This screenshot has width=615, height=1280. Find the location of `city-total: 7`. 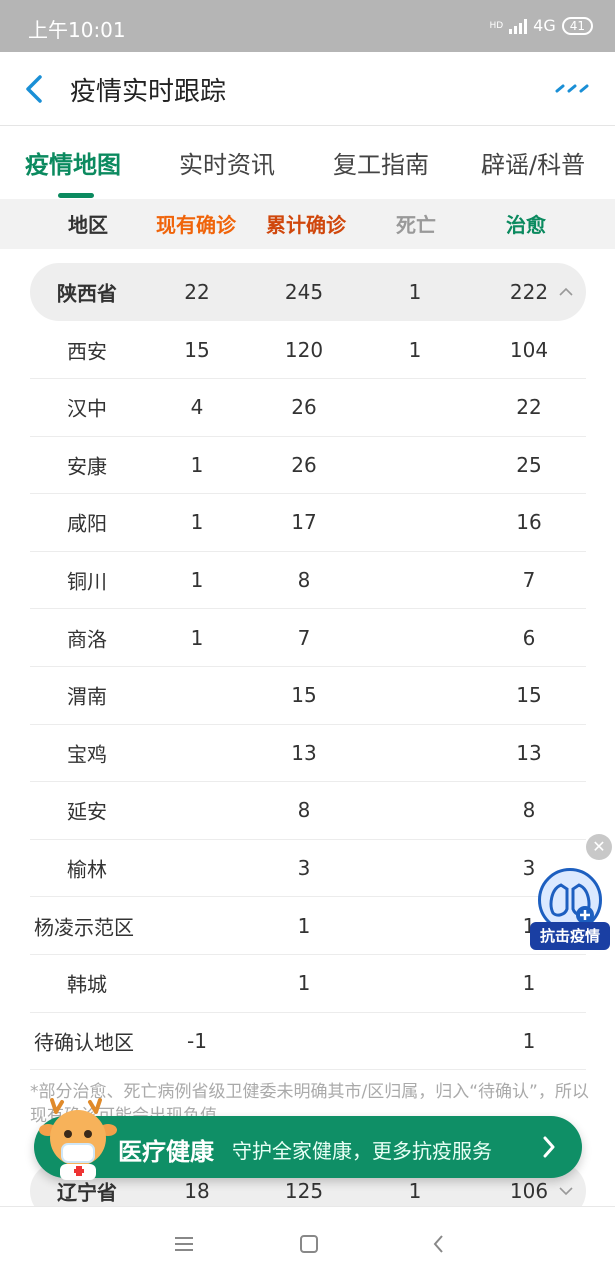

city-total: 7 is located at coordinates (304, 637).